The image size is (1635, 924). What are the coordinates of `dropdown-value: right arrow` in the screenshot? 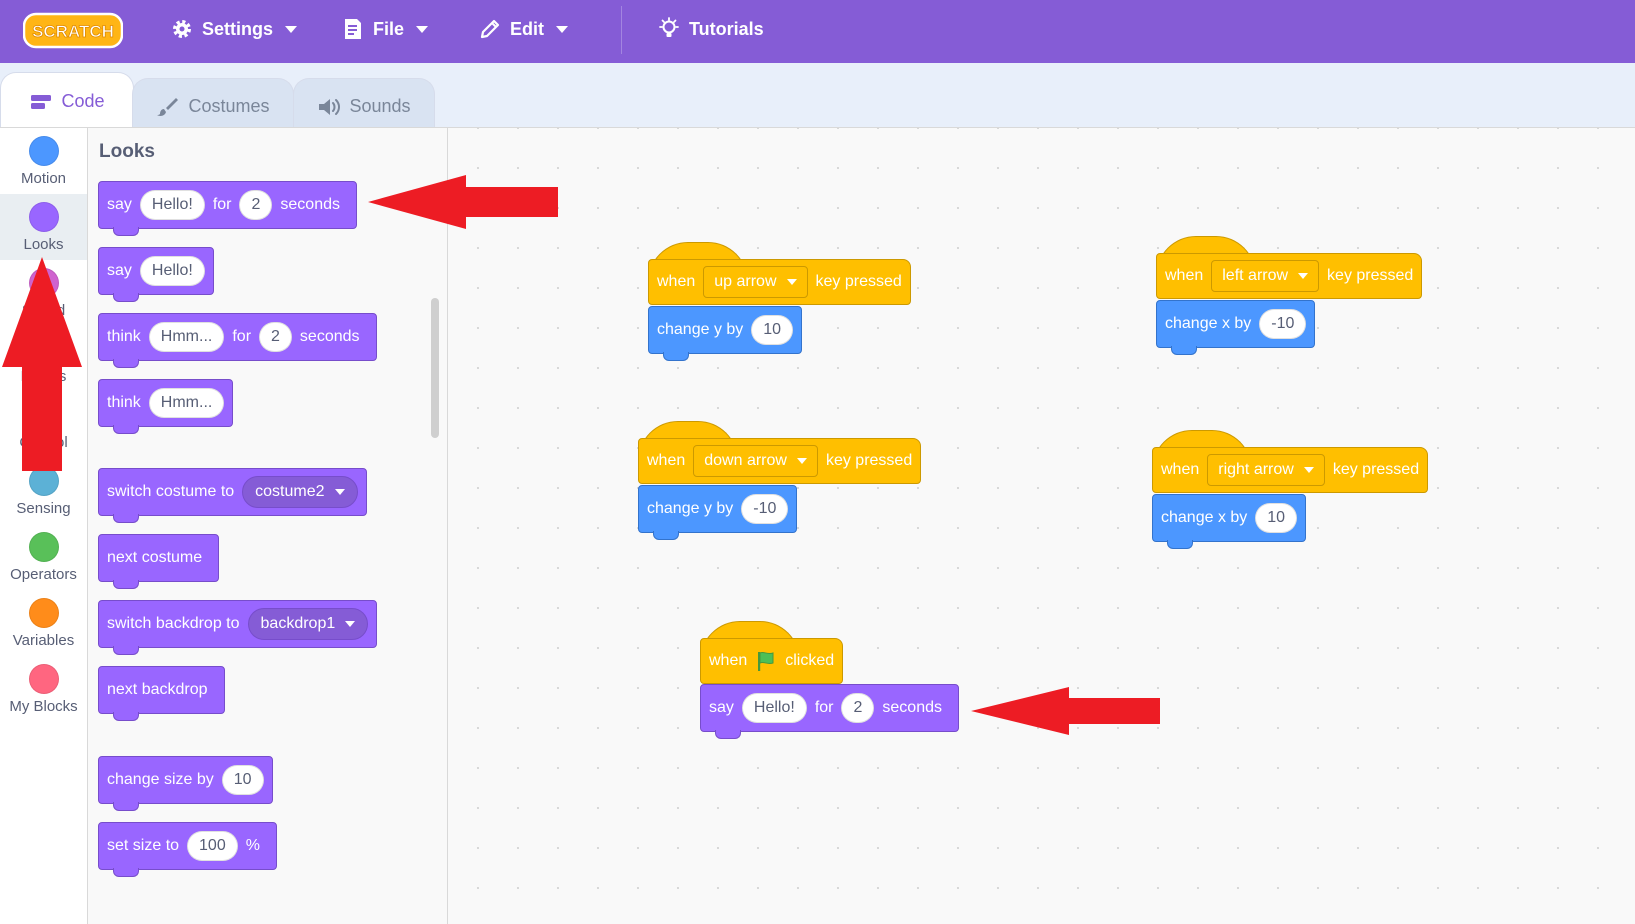 It's located at (1256, 469).